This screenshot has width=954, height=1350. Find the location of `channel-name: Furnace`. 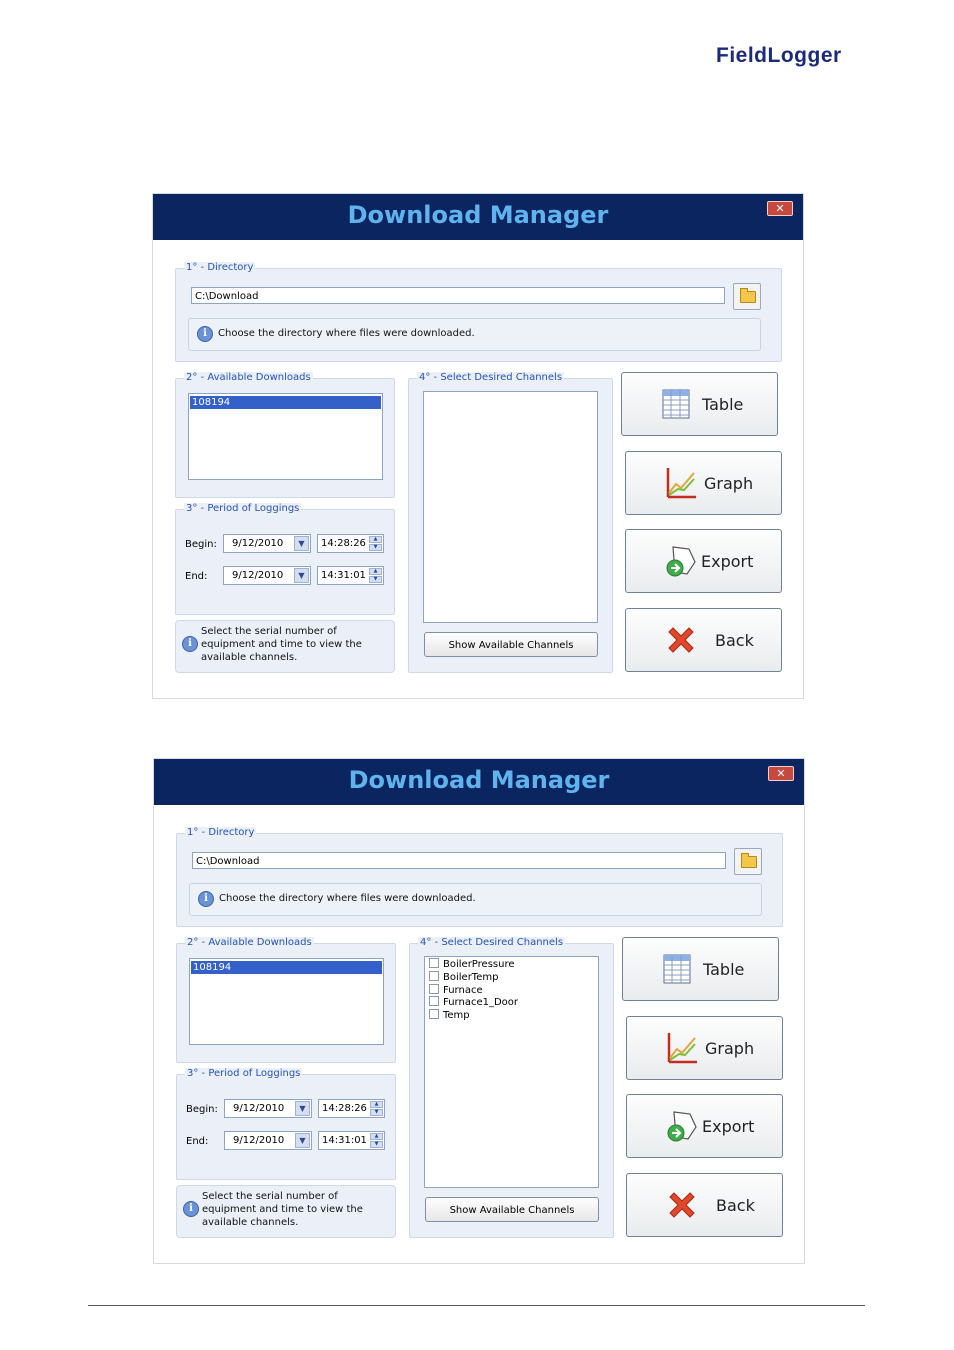

channel-name: Furnace is located at coordinates (463, 990).